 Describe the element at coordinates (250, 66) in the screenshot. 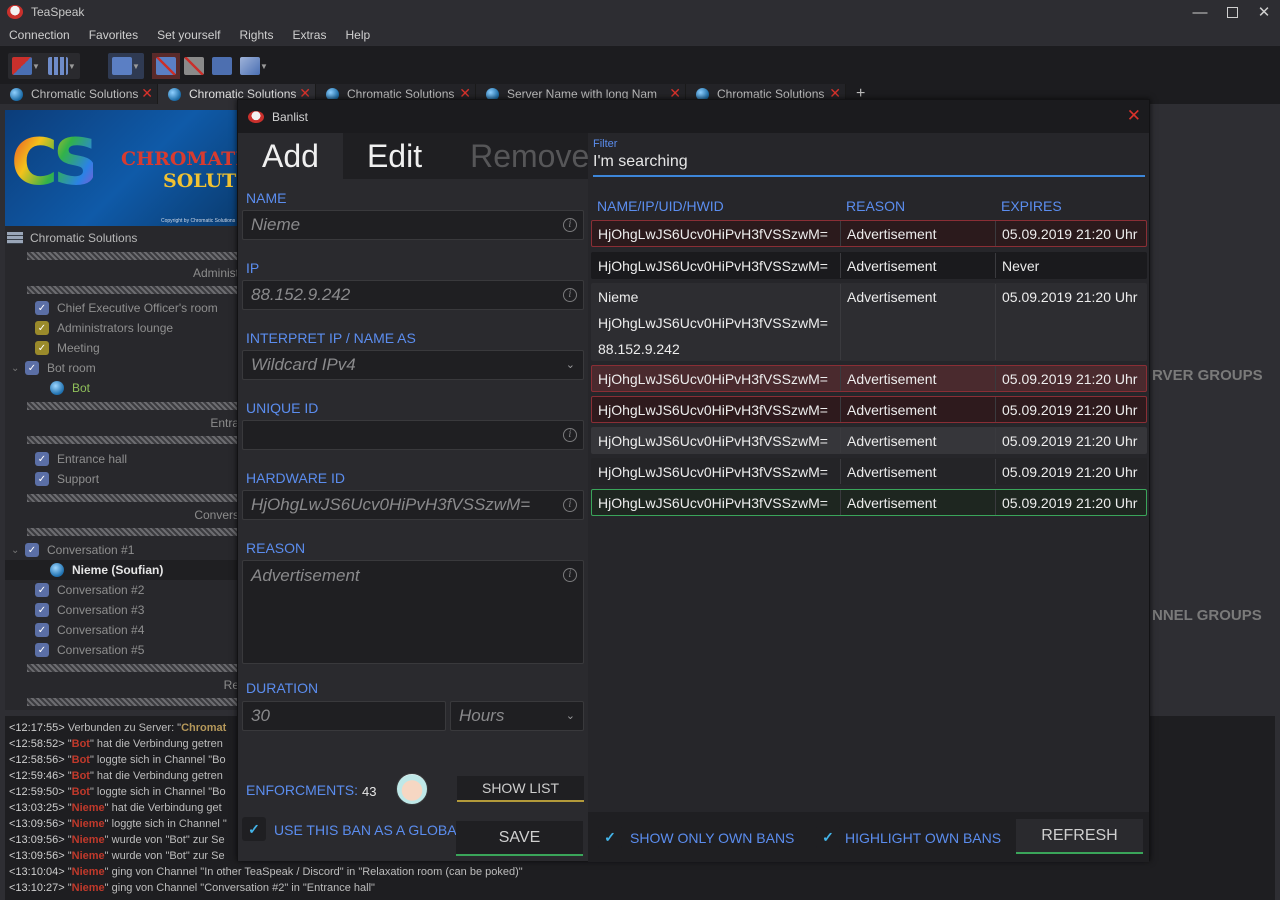

I see `tools-button` at that location.